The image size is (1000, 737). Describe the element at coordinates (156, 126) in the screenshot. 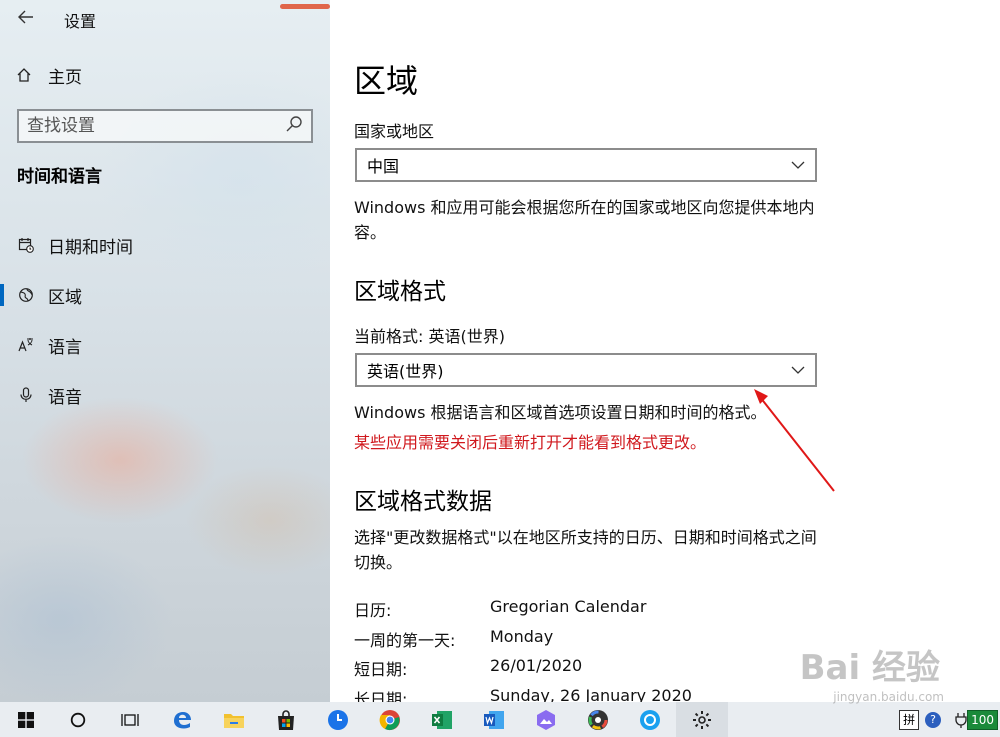

I see `search-input` at that location.